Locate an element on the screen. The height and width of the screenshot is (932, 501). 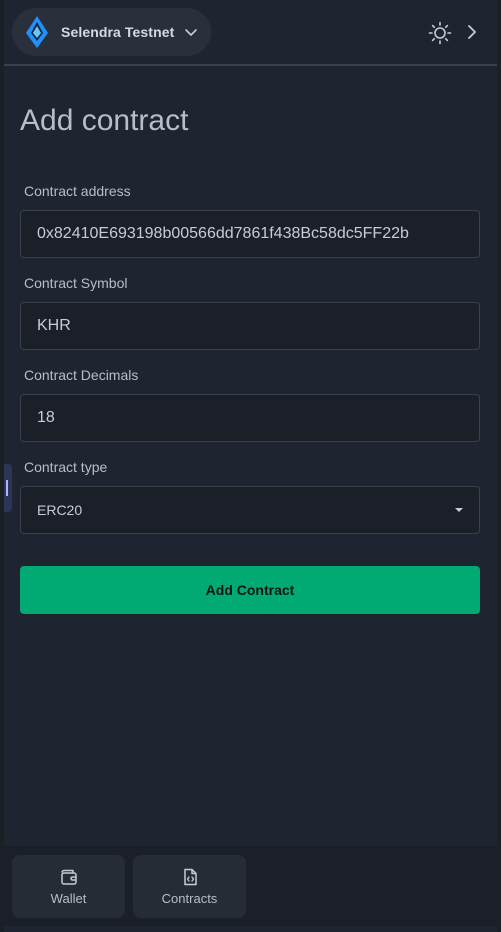
network-selector: Selendra Testnet is located at coordinates (111, 32).